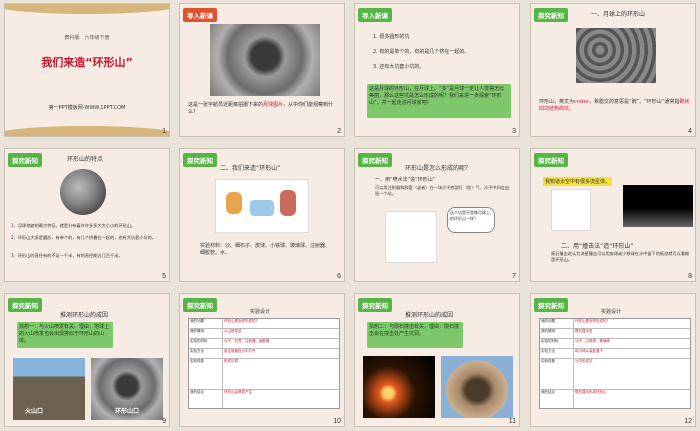 The height and width of the screenshot is (431, 700). Describe the element at coordinates (265, 60) in the screenshot. I see `moon-crater-photo` at that location.